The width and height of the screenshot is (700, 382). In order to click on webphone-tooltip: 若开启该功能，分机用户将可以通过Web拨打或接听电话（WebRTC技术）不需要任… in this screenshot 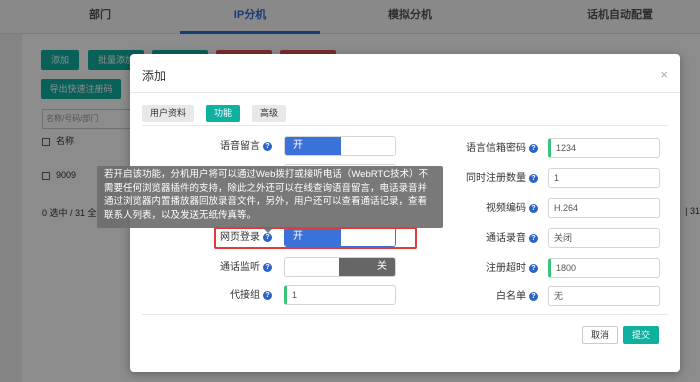, I will do `click(270, 197)`.